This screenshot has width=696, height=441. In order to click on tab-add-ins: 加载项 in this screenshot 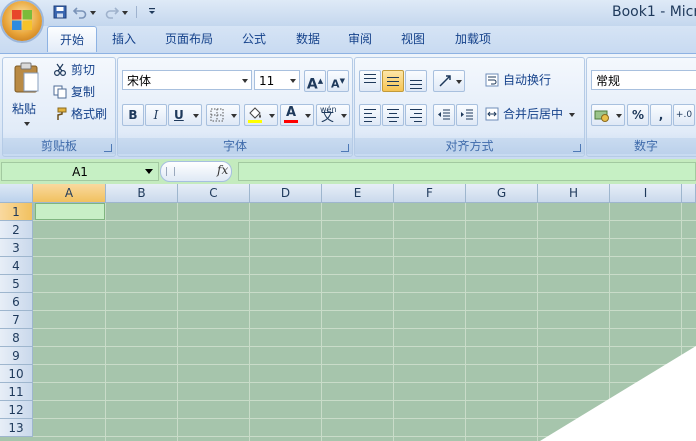, I will do `click(473, 38)`.